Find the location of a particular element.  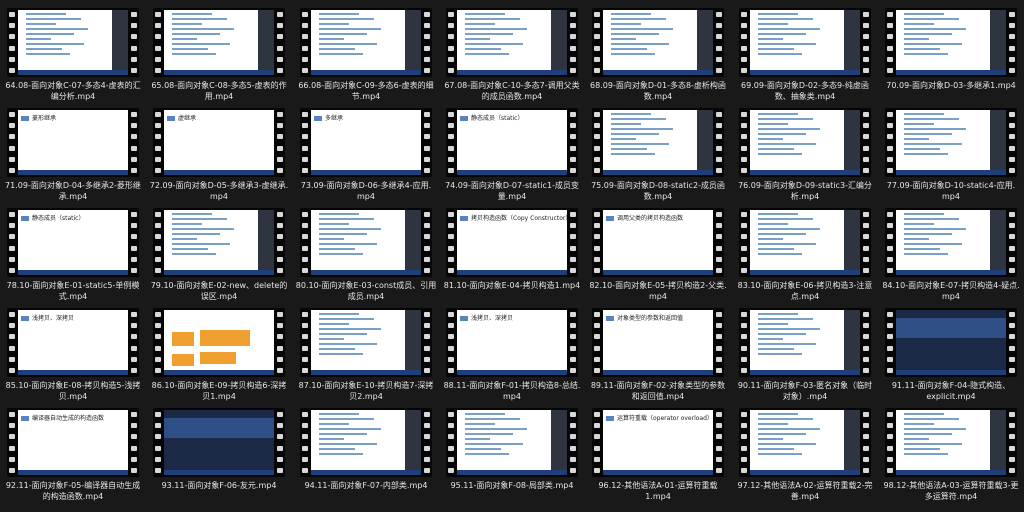

video-file-item: 65.08-面向对象C-08-多态5-虚表的作 用.mp4 is located at coordinates (219, 51).